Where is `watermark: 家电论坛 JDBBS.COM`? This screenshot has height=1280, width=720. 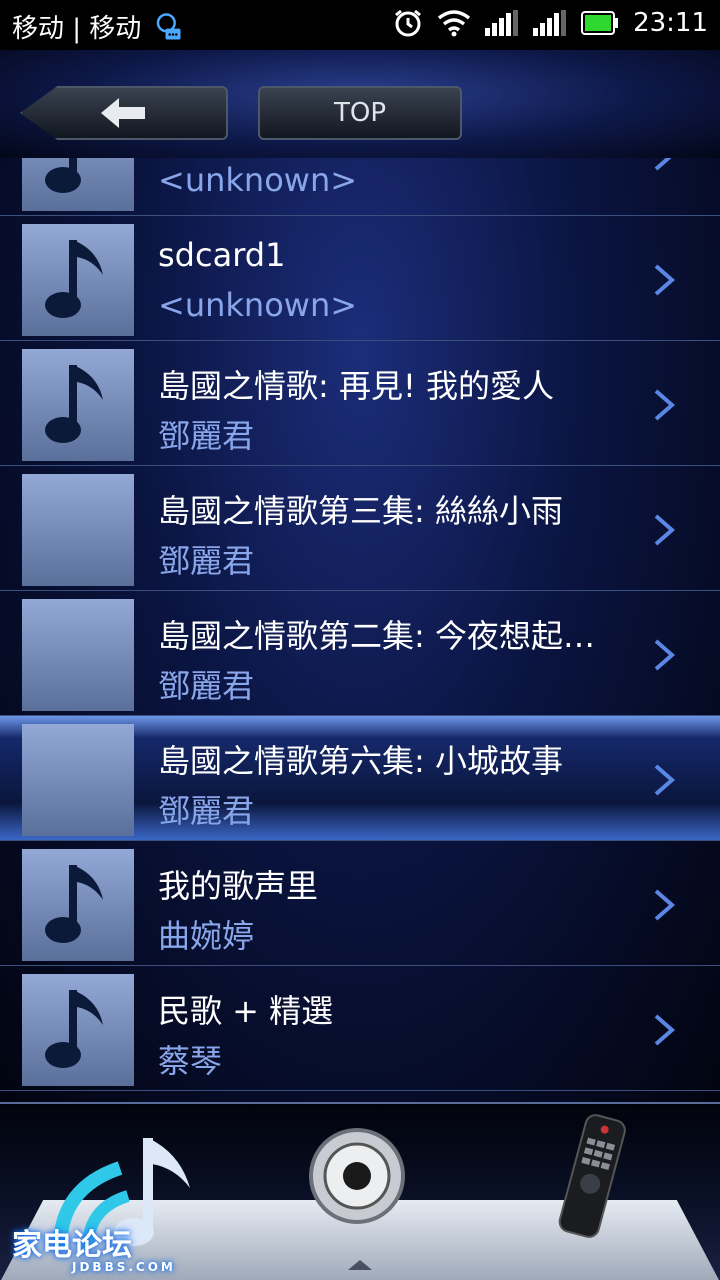 watermark: 家电论坛 JDBBS.COM is located at coordinates (94, 1247).